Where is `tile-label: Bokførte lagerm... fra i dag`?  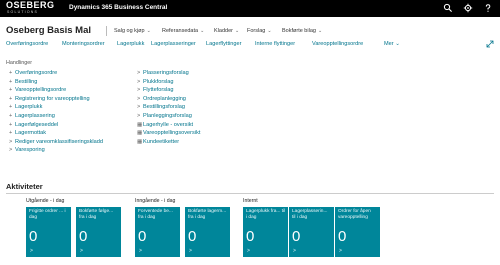 tile-label: Bokførte lagerm... fra i dag is located at coordinates (207, 214).